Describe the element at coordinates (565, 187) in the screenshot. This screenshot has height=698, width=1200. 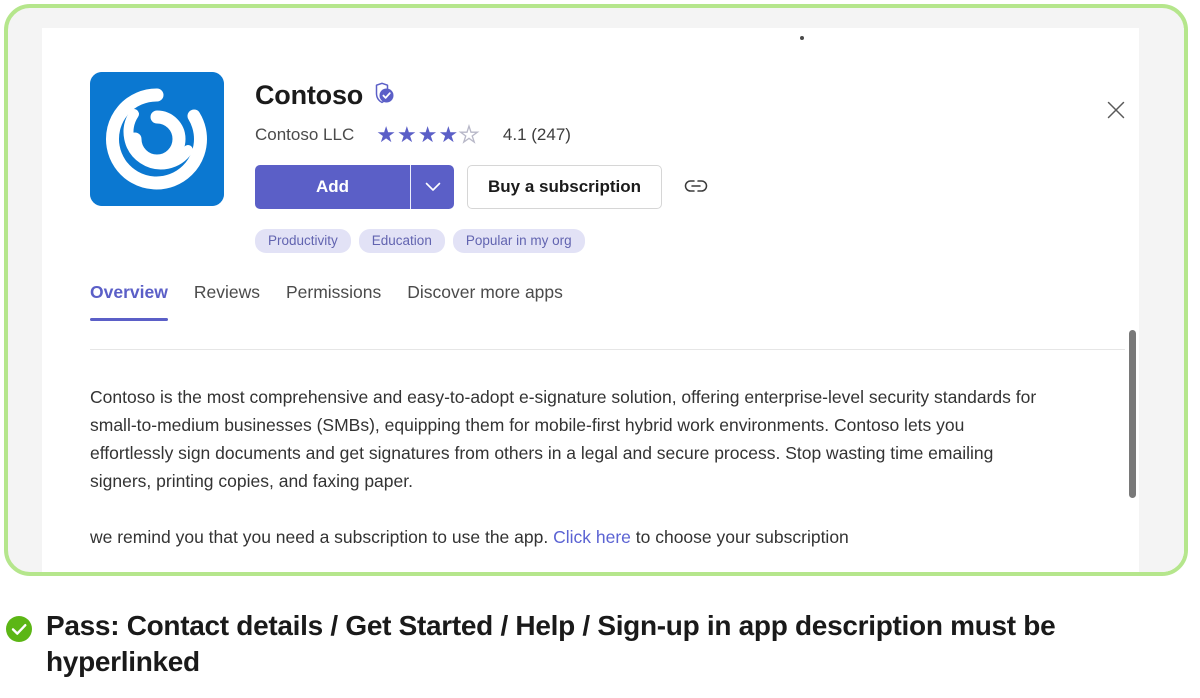
I see `buy-subscription-button: Buy a subscription` at that location.